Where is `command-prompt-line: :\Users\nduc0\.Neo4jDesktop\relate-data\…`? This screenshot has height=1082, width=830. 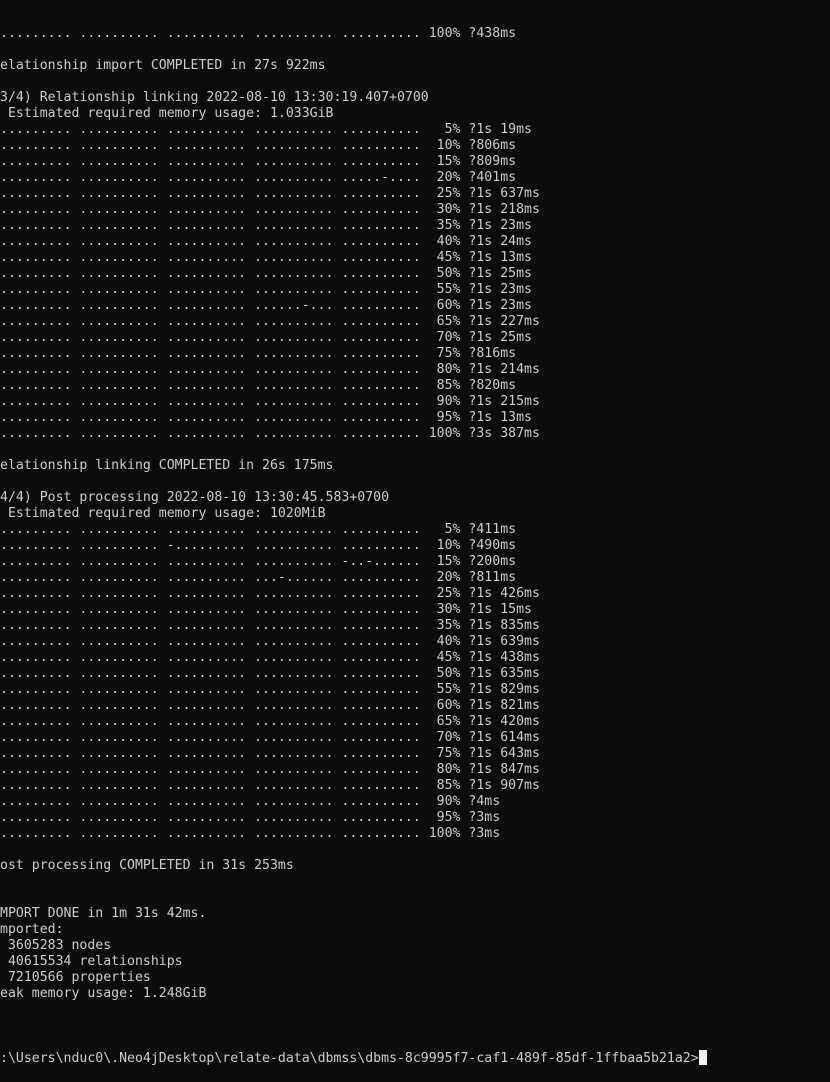
command-prompt-line: :\Users\nduc0\.Neo4jDesktop\relate-data\… is located at coordinates (415, 1058).